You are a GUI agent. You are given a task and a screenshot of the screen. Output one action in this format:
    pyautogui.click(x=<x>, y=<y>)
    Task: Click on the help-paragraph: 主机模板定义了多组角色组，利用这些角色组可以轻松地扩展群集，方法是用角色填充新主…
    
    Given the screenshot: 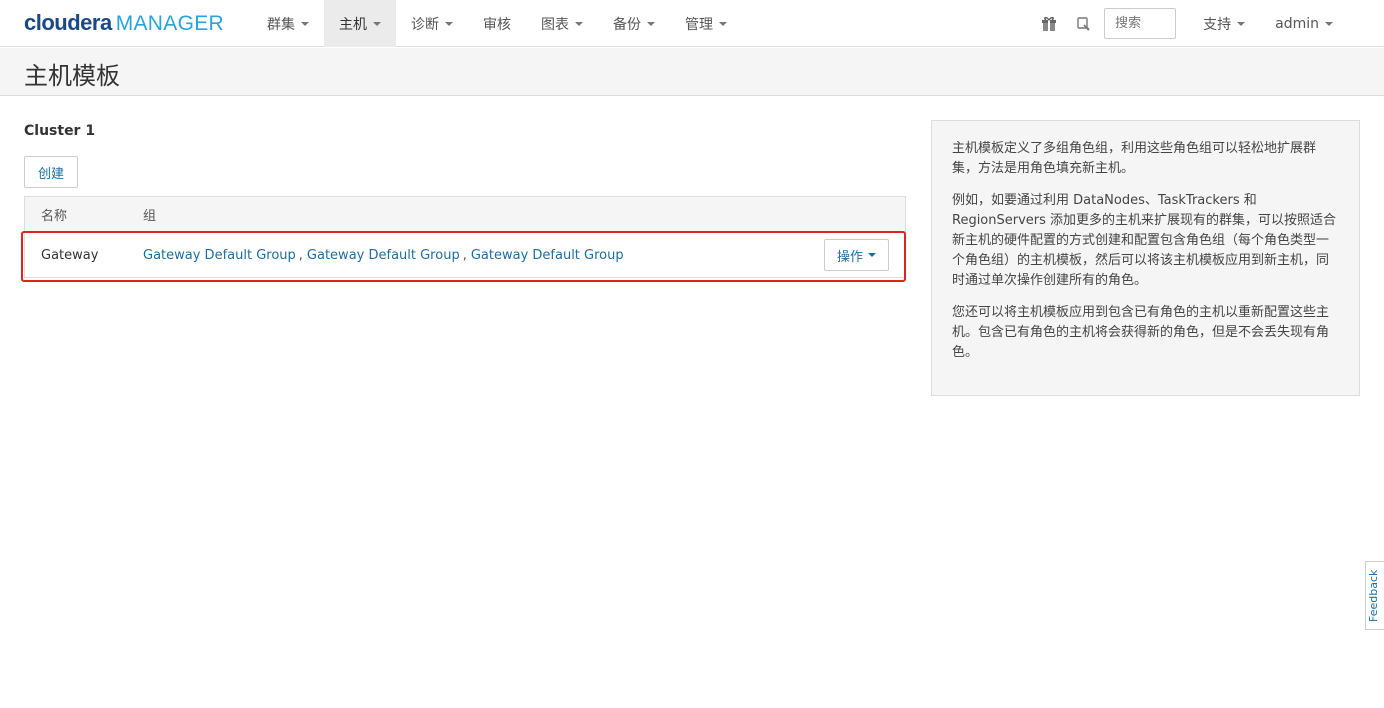 What is the action you would take?
    pyautogui.click(x=1134, y=158)
    